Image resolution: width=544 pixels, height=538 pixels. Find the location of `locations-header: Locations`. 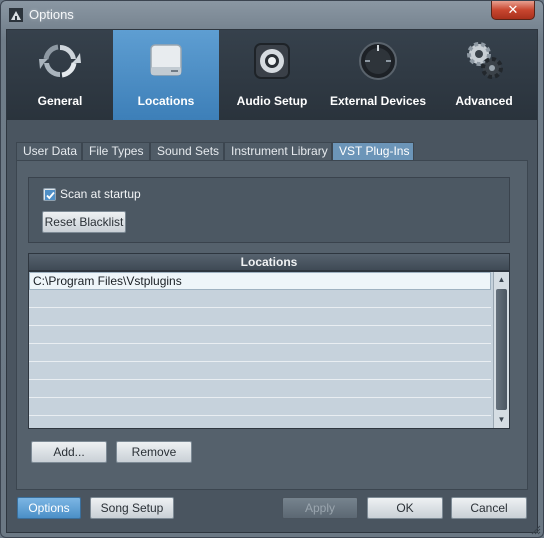

locations-header: Locations is located at coordinates (269, 262).